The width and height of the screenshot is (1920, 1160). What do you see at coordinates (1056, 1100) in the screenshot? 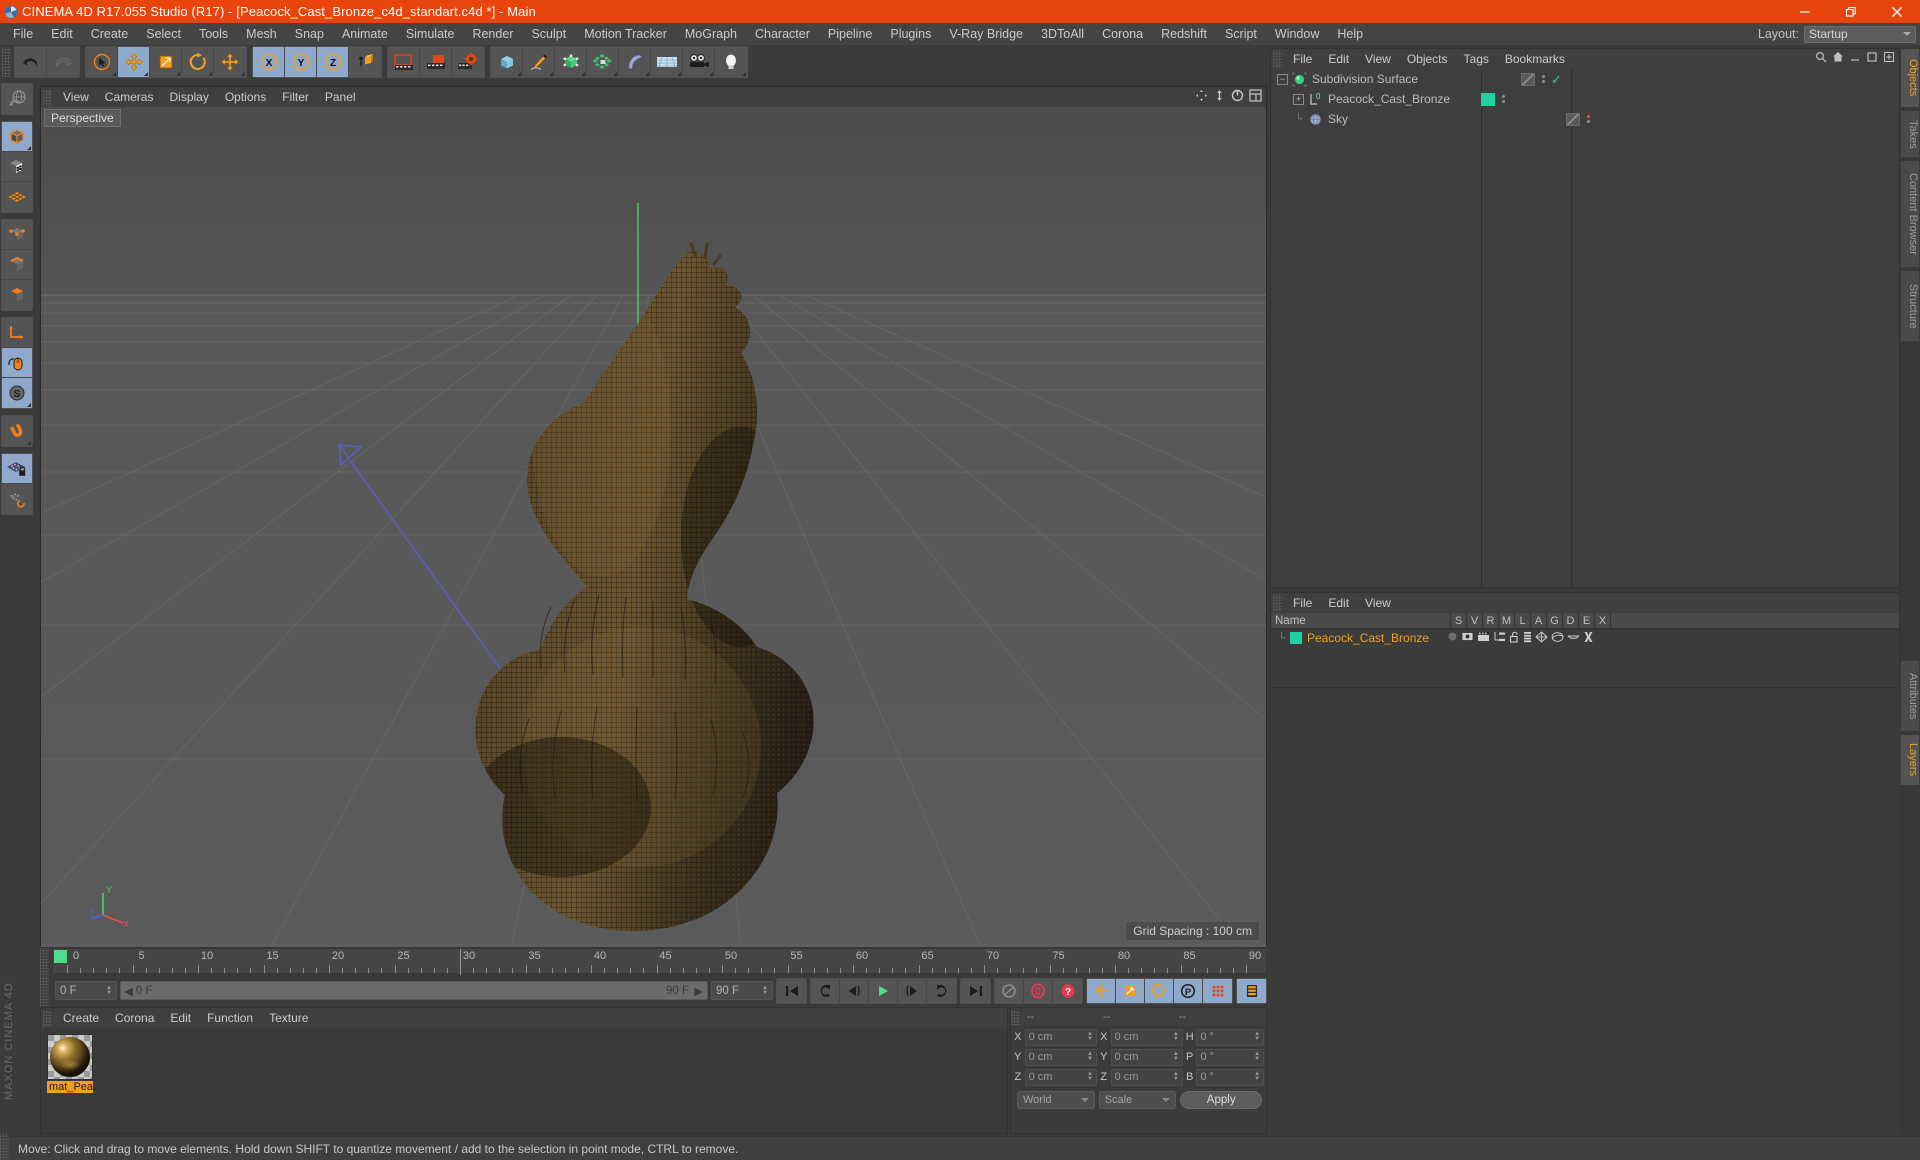
I see `coordinate-system-select: World` at bounding box center [1056, 1100].